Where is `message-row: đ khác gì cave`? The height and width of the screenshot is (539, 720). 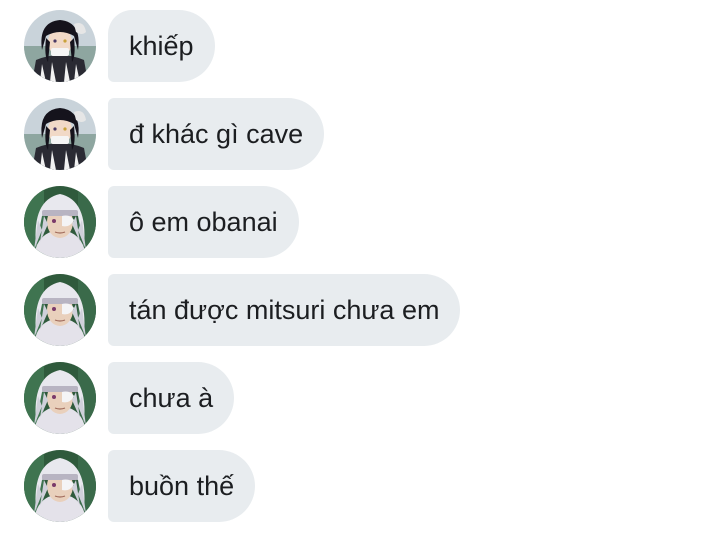
message-row: đ khác gì cave is located at coordinates (360, 134).